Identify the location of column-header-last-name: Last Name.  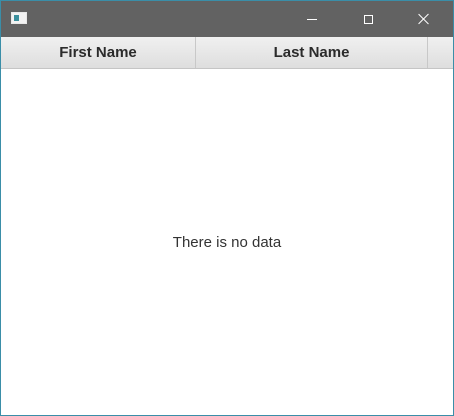
(312, 52).